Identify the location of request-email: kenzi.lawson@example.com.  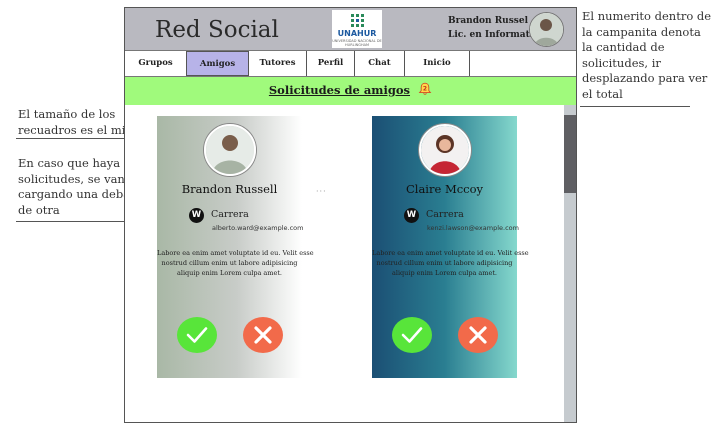
(473, 228).